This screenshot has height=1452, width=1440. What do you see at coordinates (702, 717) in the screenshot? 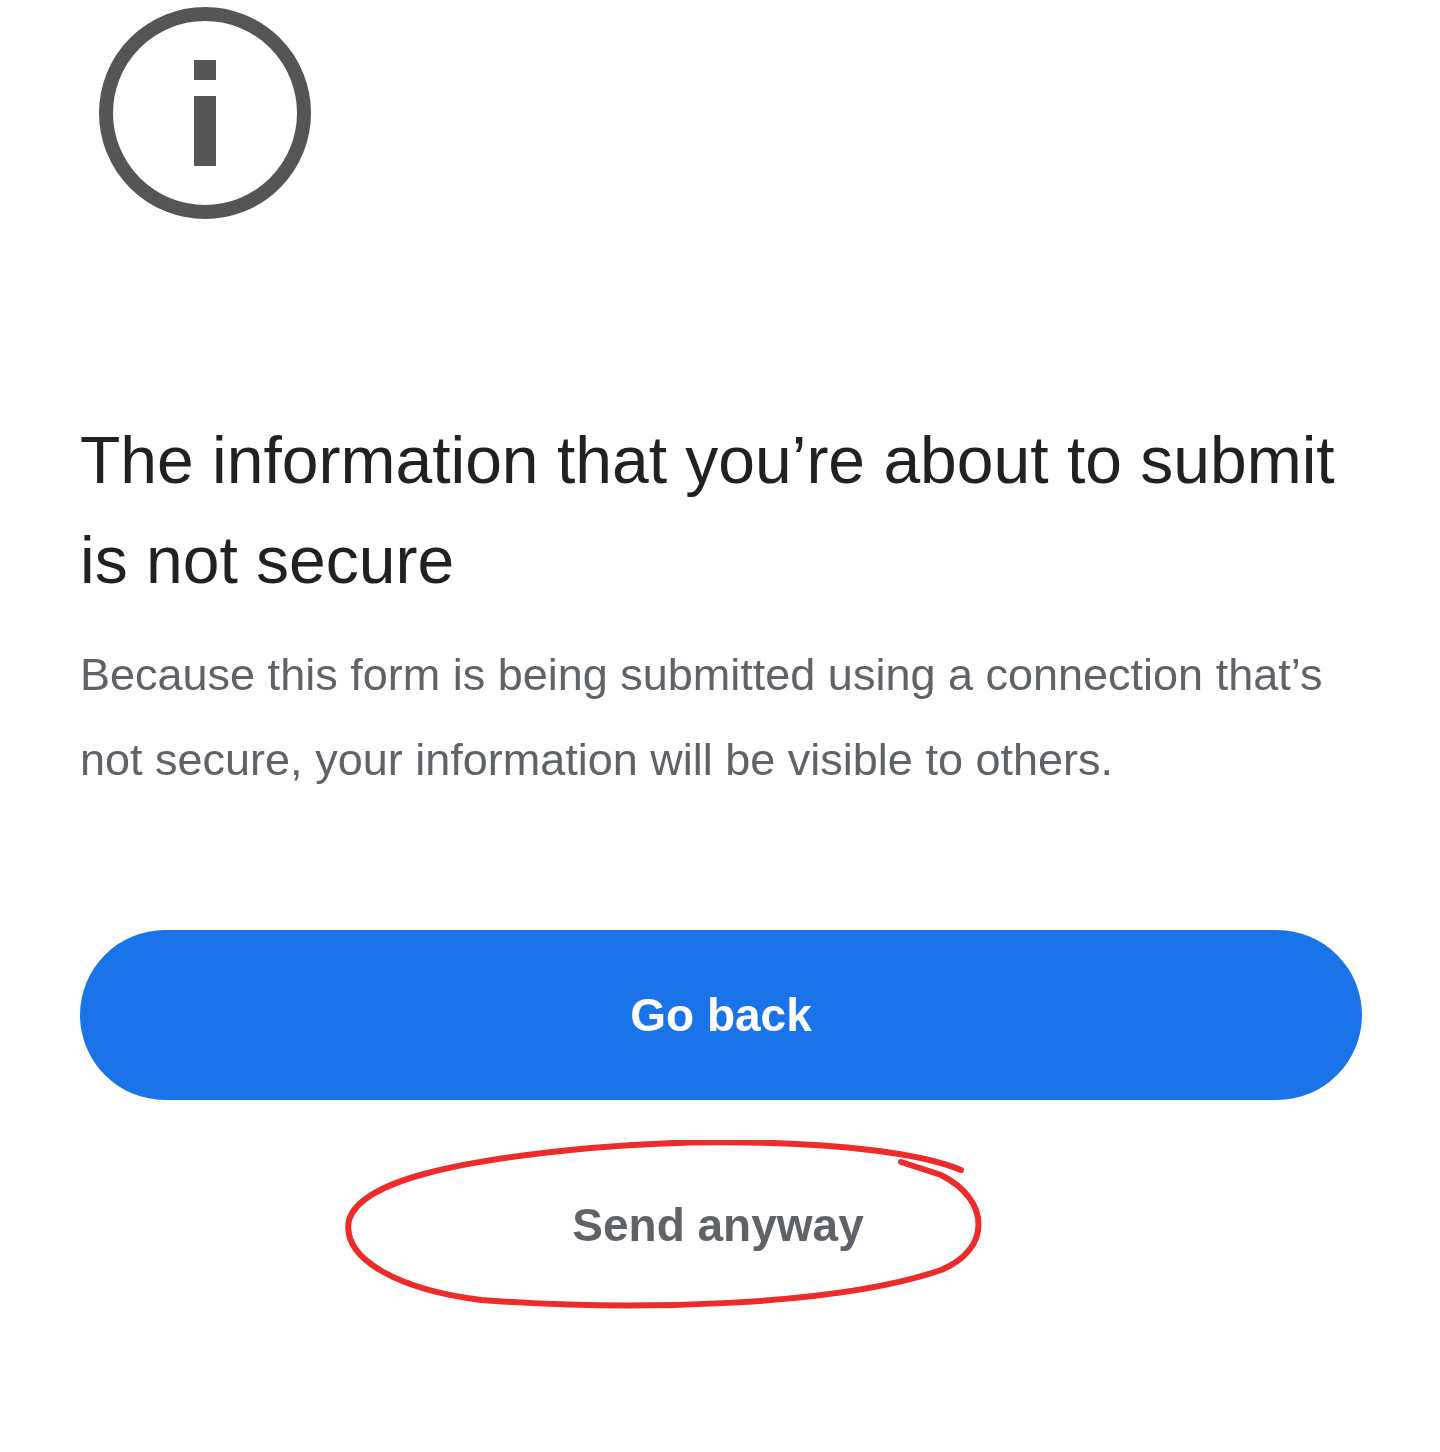
I see `dialog-message: Because this form is being submitted using a connection that’s not secure, your information will be visible to others.` at bounding box center [702, 717].